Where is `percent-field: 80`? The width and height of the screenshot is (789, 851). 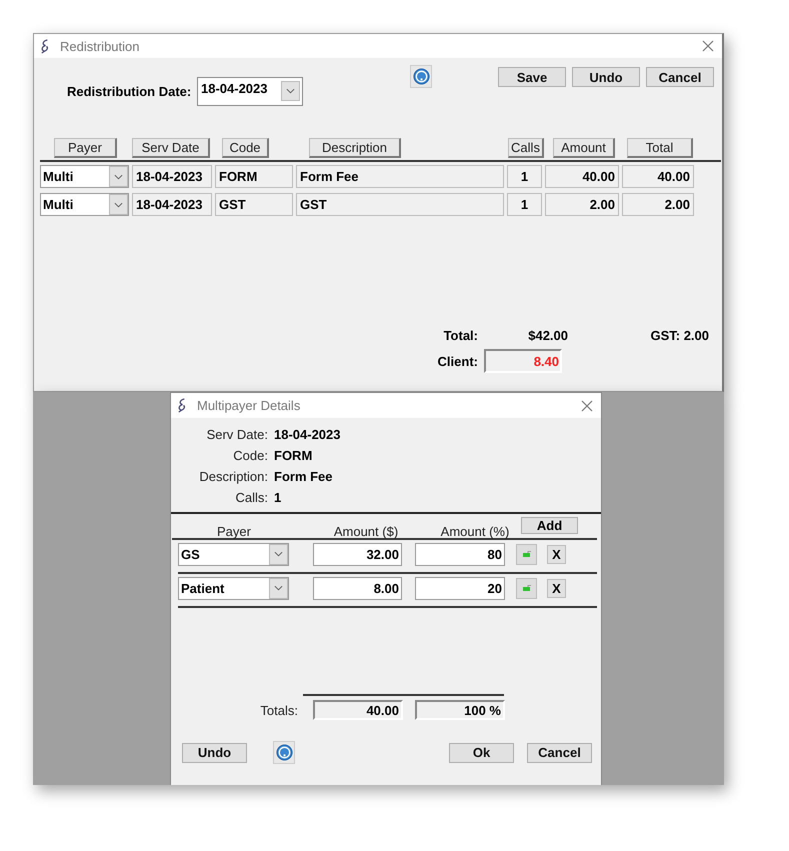
percent-field: 80 is located at coordinates (460, 554).